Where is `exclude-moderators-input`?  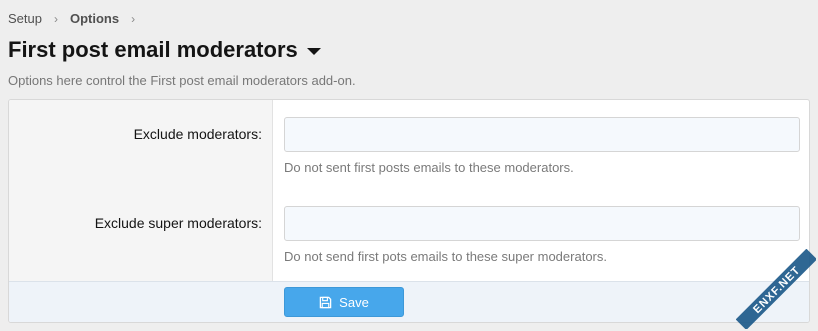
exclude-moderators-input is located at coordinates (542, 134).